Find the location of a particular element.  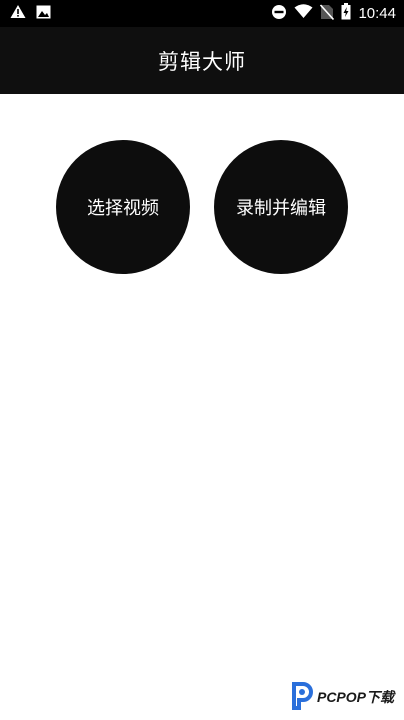

dnd-icon is located at coordinates (279, 14).